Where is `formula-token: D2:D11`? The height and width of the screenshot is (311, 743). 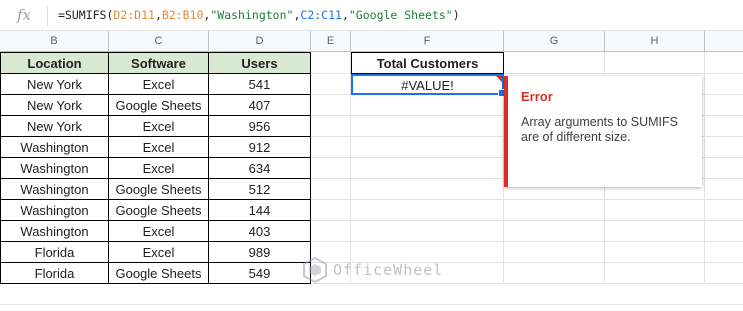
formula-token: D2:D11 is located at coordinates (134, 15).